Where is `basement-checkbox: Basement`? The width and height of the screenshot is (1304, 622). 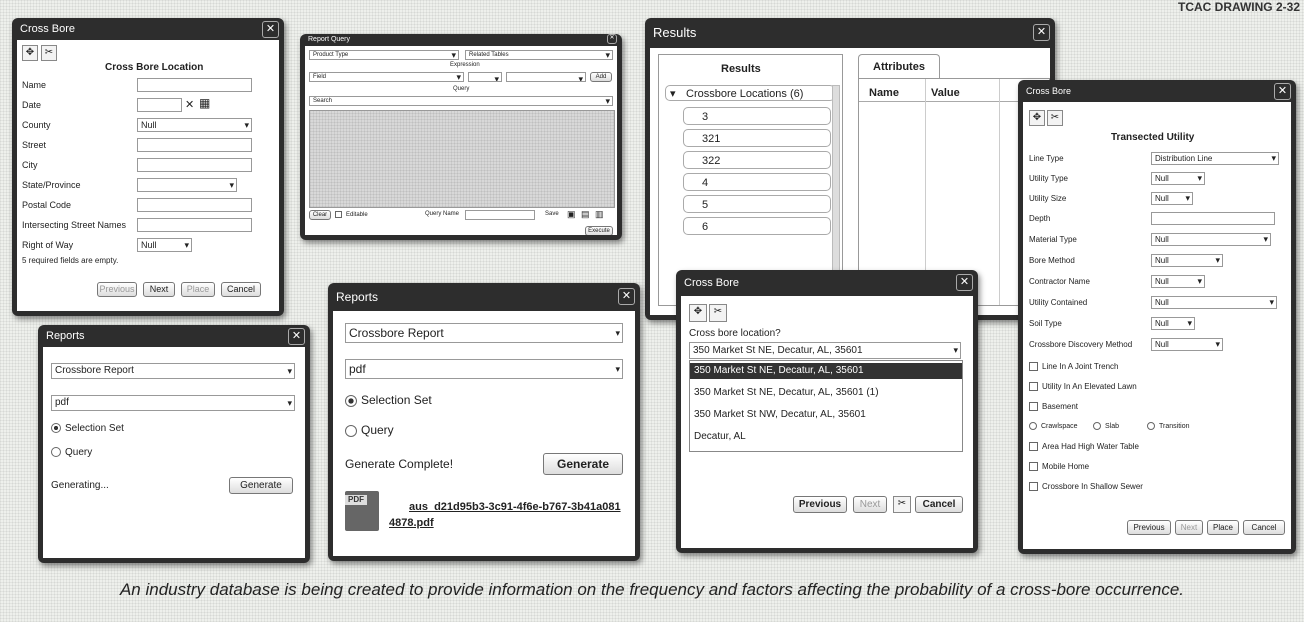
basement-checkbox: Basement is located at coordinates (1053, 407).